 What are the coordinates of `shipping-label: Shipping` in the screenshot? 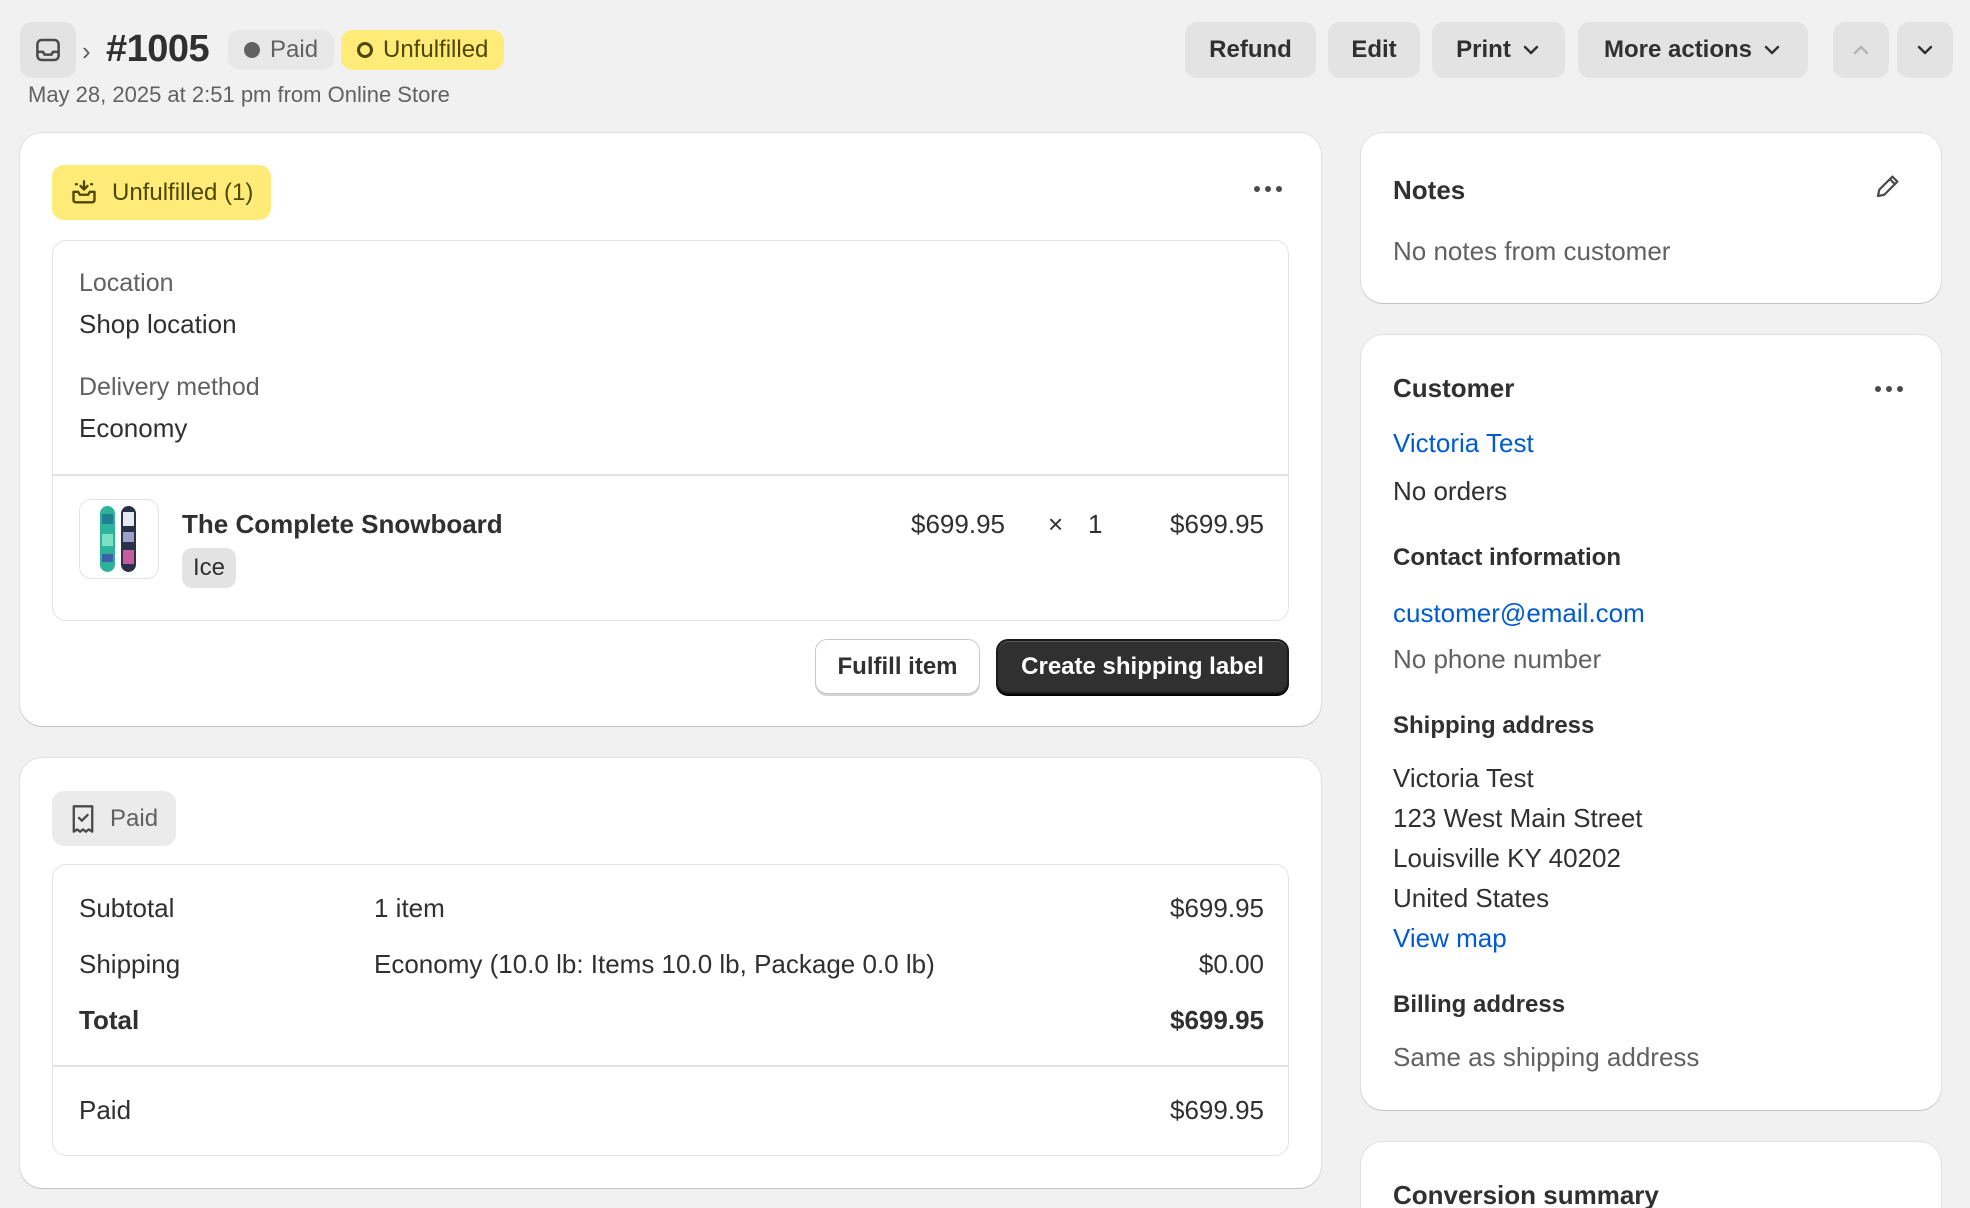 It's located at (130, 964).